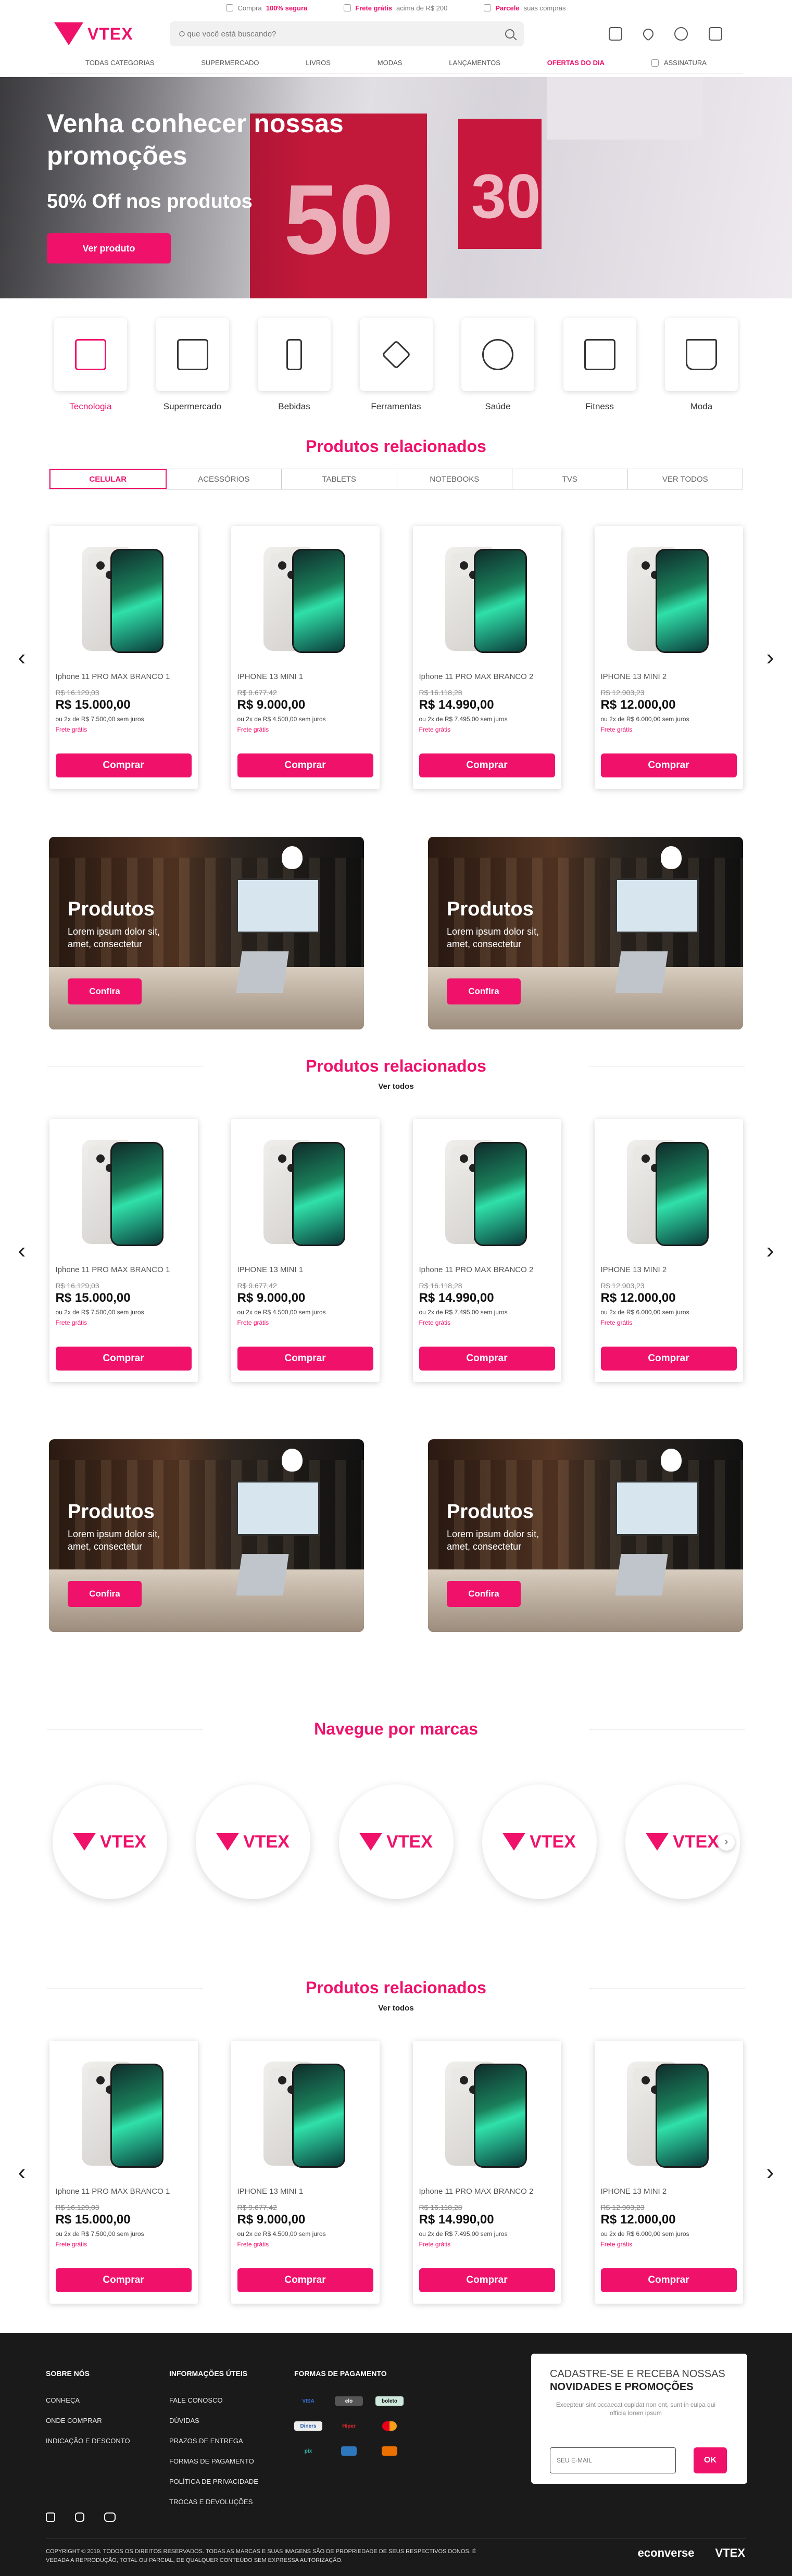  I want to click on footer-link: INDICAÇÃO E DESCONTO, so click(88, 2441).